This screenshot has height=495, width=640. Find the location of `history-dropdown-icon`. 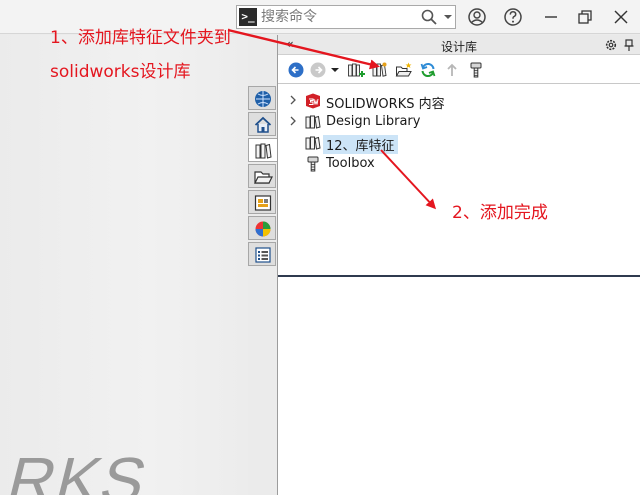

history-dropdown-icon is located at coordinates (335, 70).